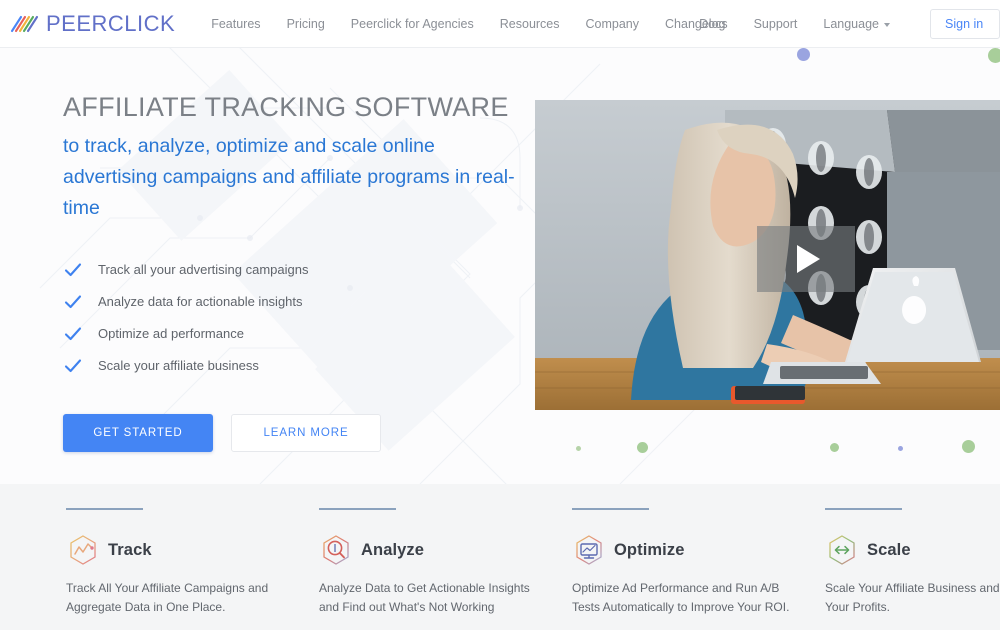 The image size is (1000, 630). What do you see at coordinates (306, 433) in the screenshot?
I see `learn-more-button: LEARN MORE` at bounding box center [306, 433].